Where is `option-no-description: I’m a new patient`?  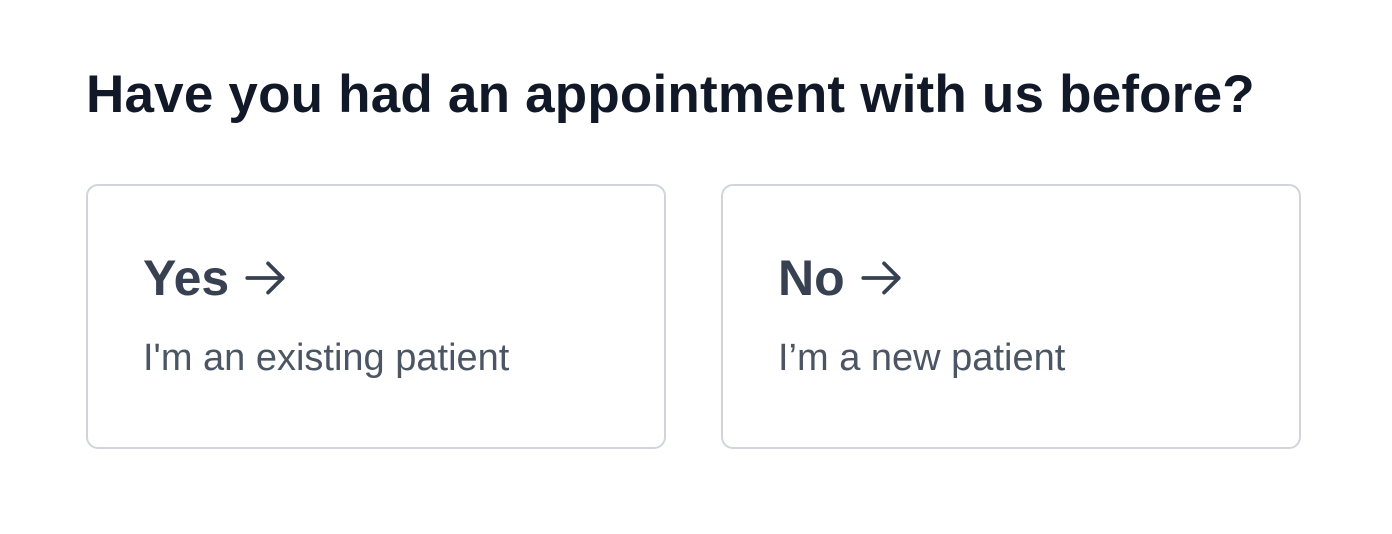
option-no-description: I’m a new patient is located at coordinates (922, 358).